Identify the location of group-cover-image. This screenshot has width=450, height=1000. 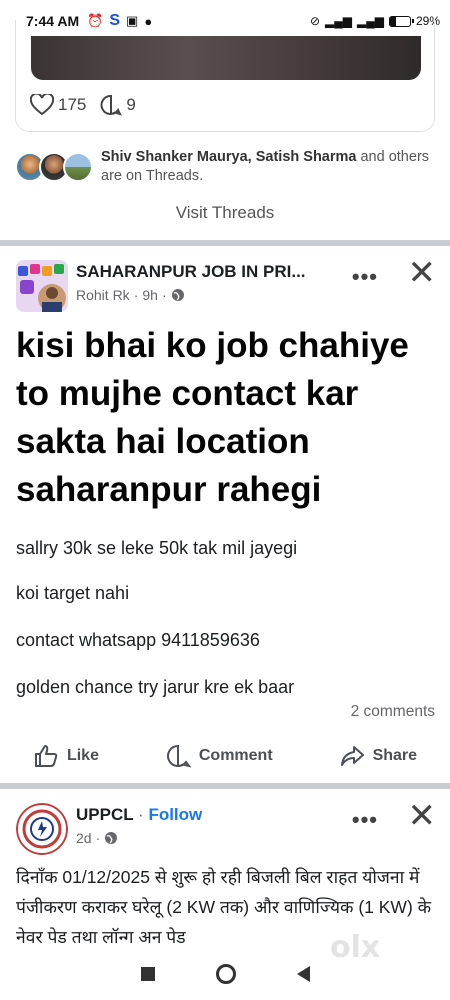
(42, 286).